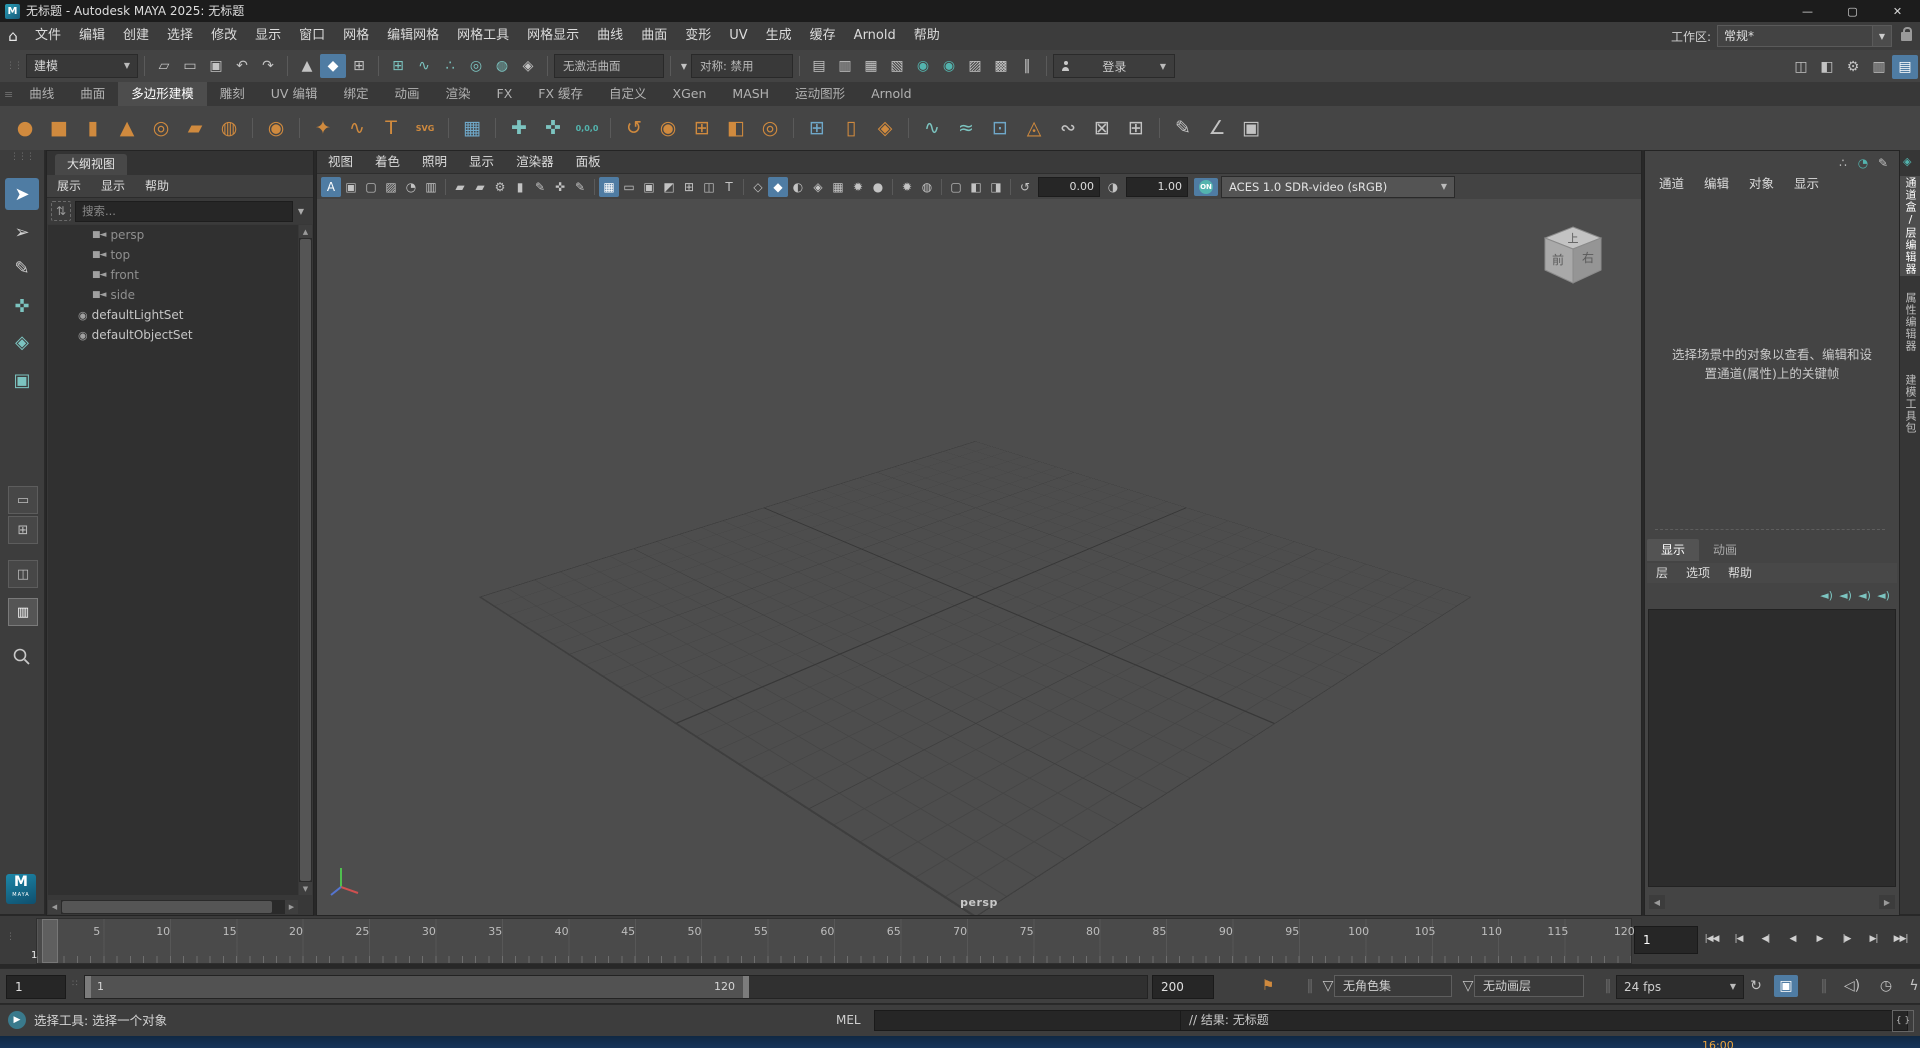 The image size is (1920, 1048). I want to click on speed-gauge-icon: ◔, so click(1863, 163).